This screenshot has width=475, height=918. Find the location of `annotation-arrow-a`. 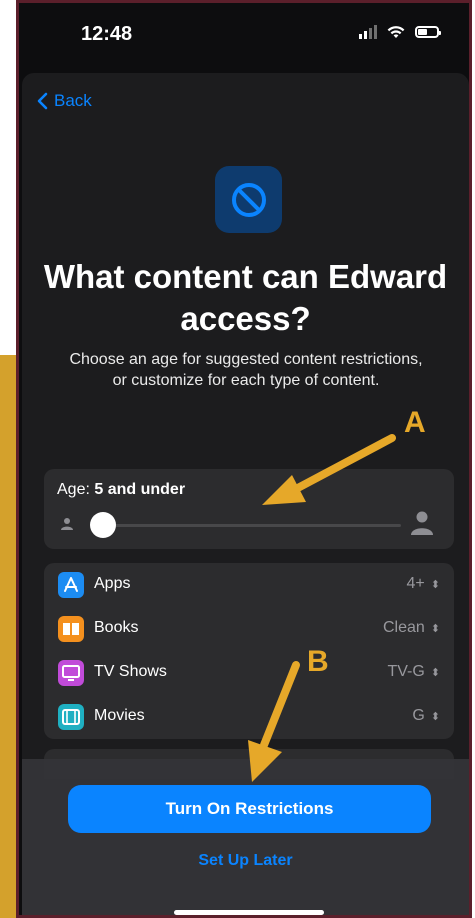

annotation-arrow-a is located at coordinates (343, 464).